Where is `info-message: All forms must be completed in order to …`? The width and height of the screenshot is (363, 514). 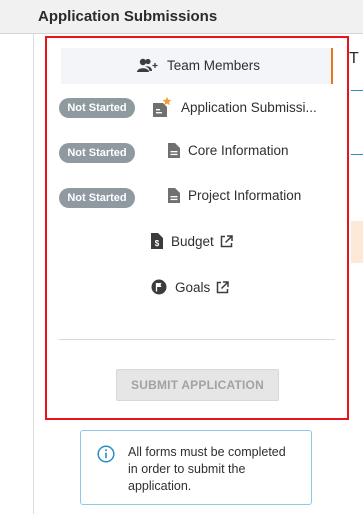
info-message: All forms must be completed in order to … is located at coordinates (207, 469).